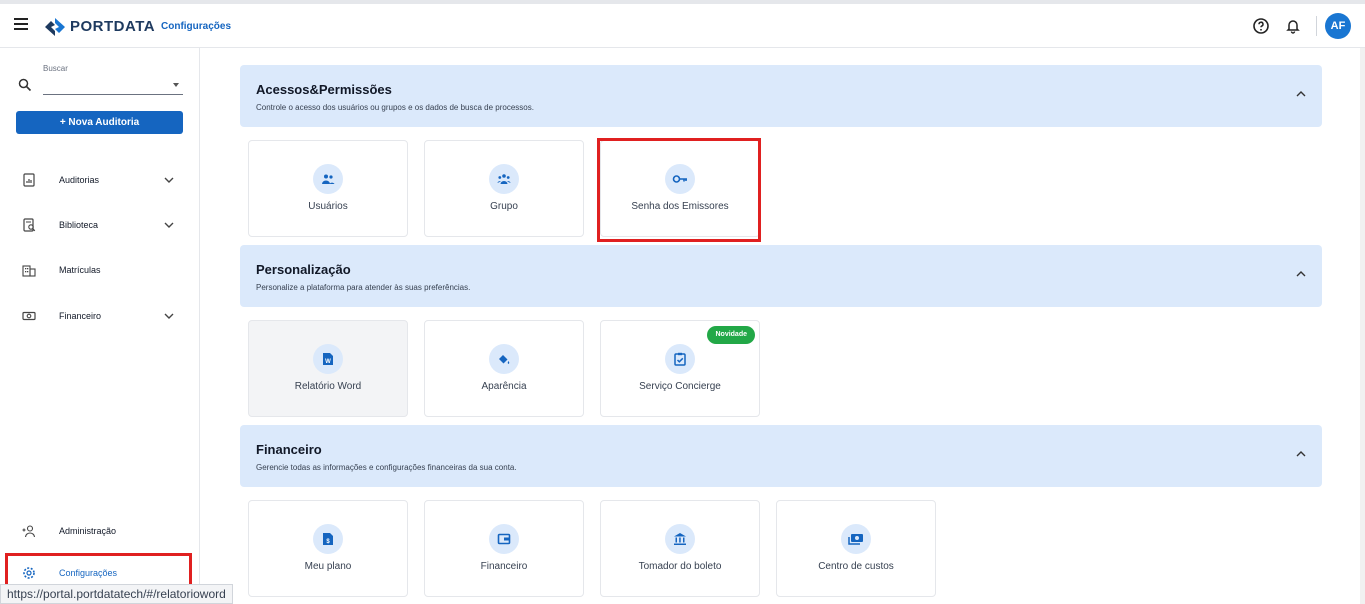 This screenshot has height=604, width=1365. I want to click on card-servico-concierge: Novidade Serviço Concierge, so click(680, 368).